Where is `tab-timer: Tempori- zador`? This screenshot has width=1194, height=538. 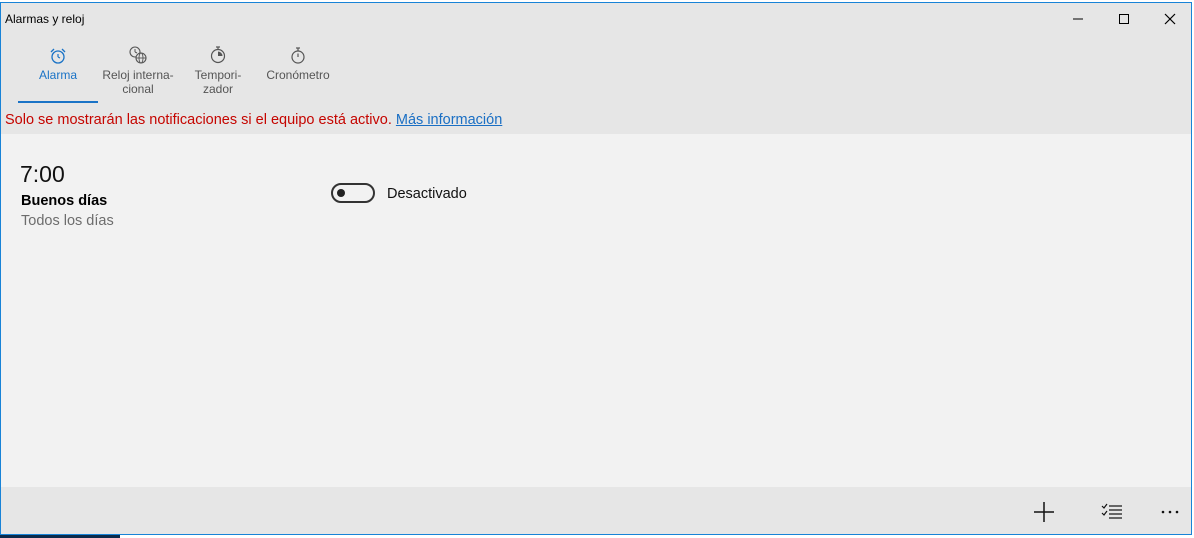
tab-timer: Tempori- zador is located at coordinates (218, 73).